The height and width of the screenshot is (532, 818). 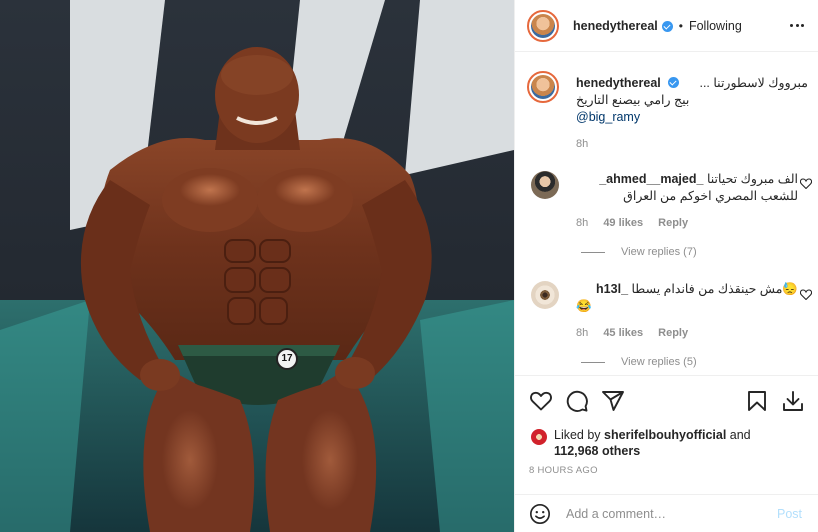 What do you see at coordinates (740, 435) in the screenshot?
I see `liked-by-conjunction: and` at bounding box center [740, 435].